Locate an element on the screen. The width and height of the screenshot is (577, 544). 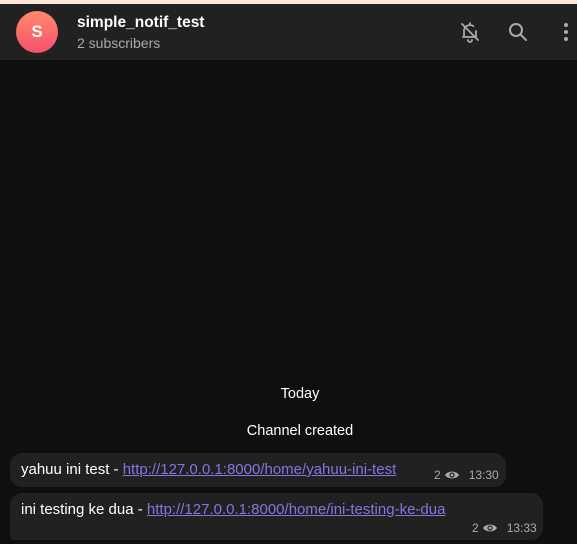
message-meta: 2 13:30 is located at coordinates (466, 475).